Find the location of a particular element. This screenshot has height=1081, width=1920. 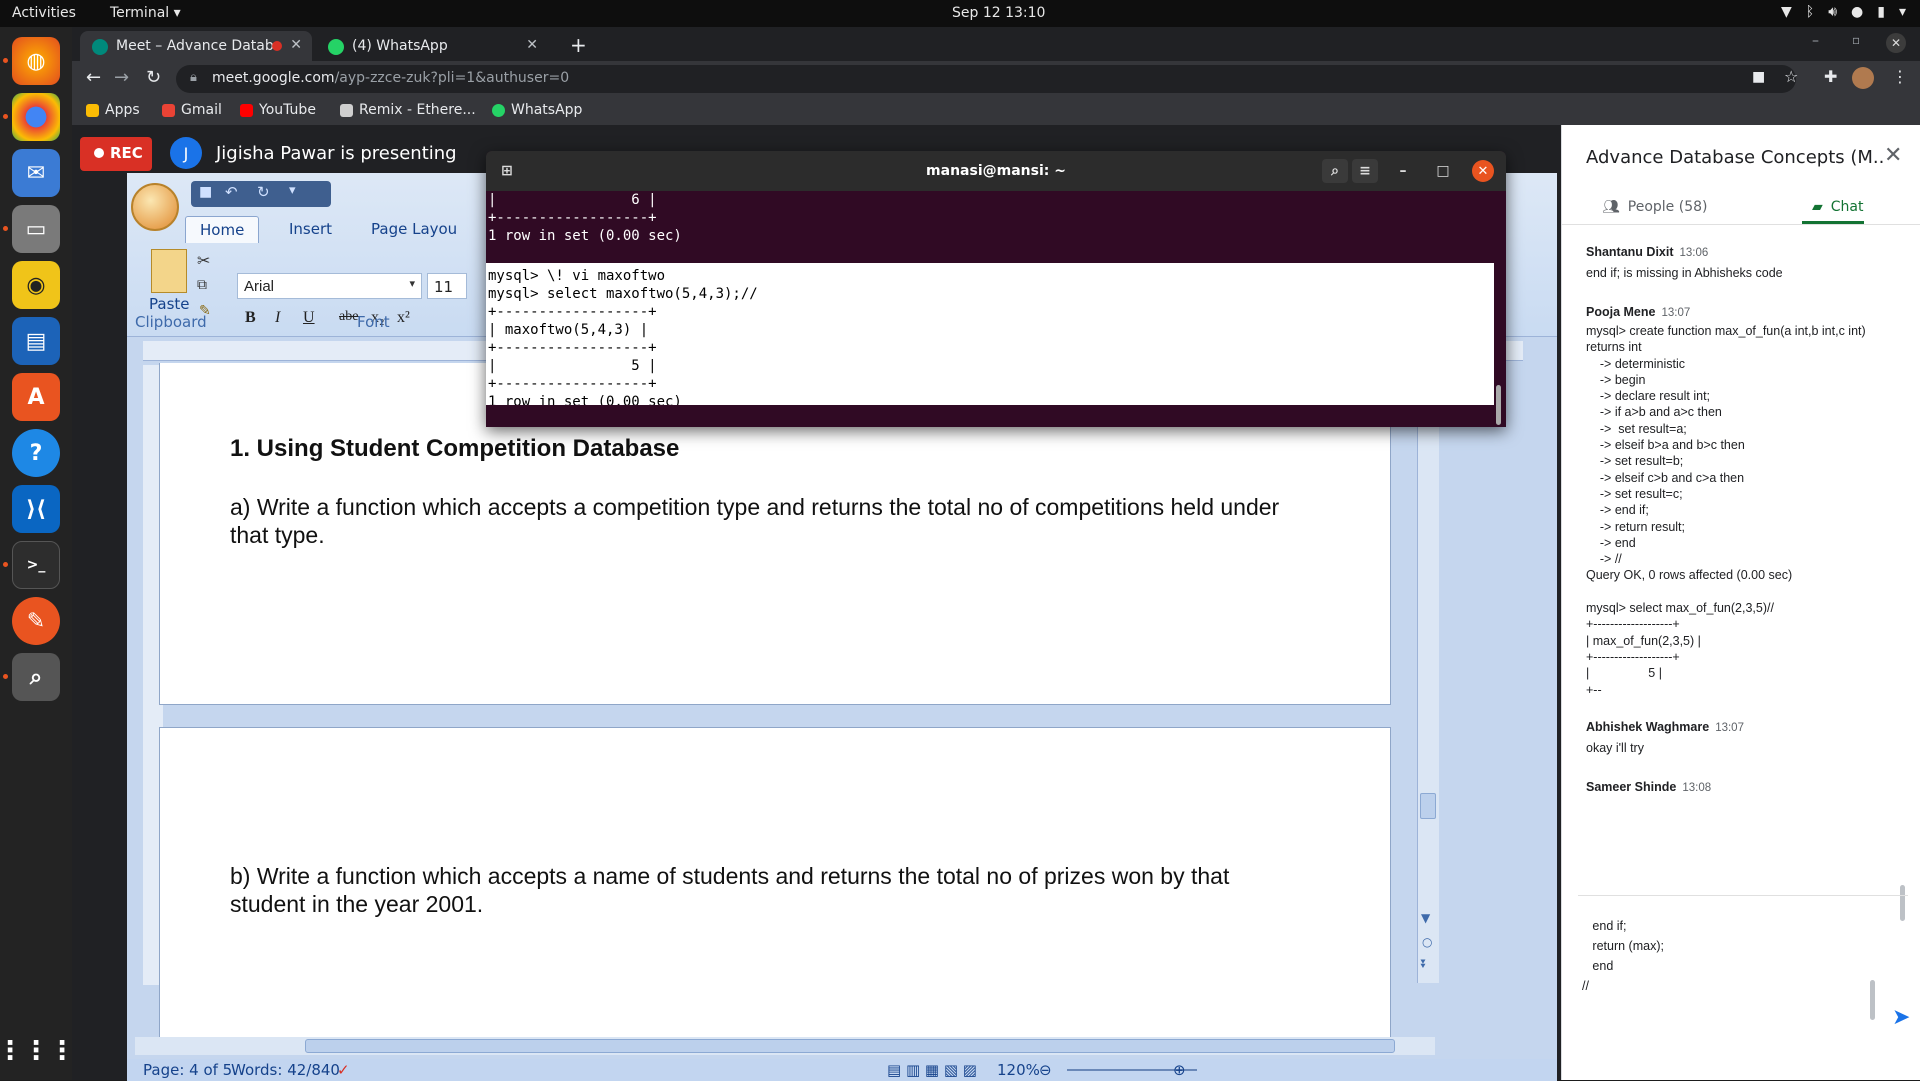

profile-avatar is located at coordinates (1863, 78).